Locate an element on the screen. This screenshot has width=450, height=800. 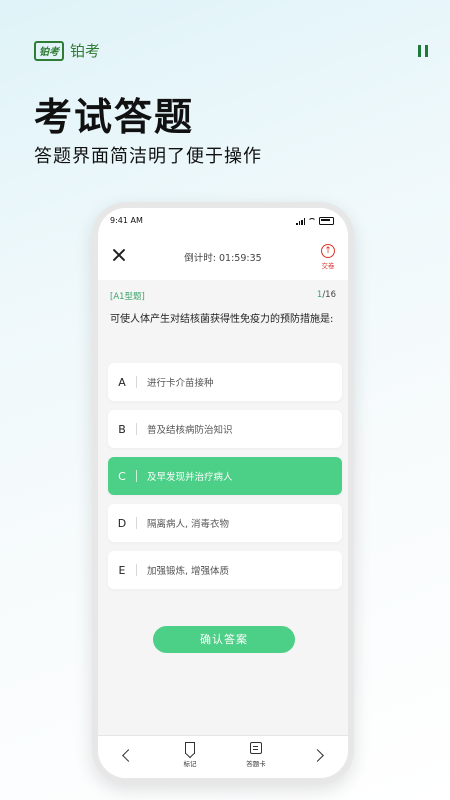
question-type: [A1型题] is located at coordinates (127, 297).